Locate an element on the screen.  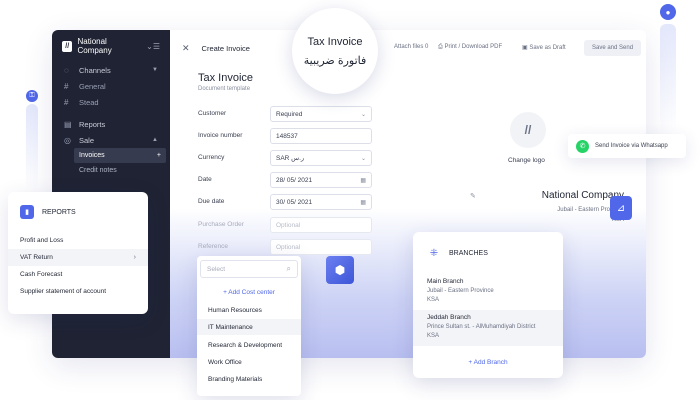
attach-files-button: Attach files 0 is located at coordinates (411, 47).